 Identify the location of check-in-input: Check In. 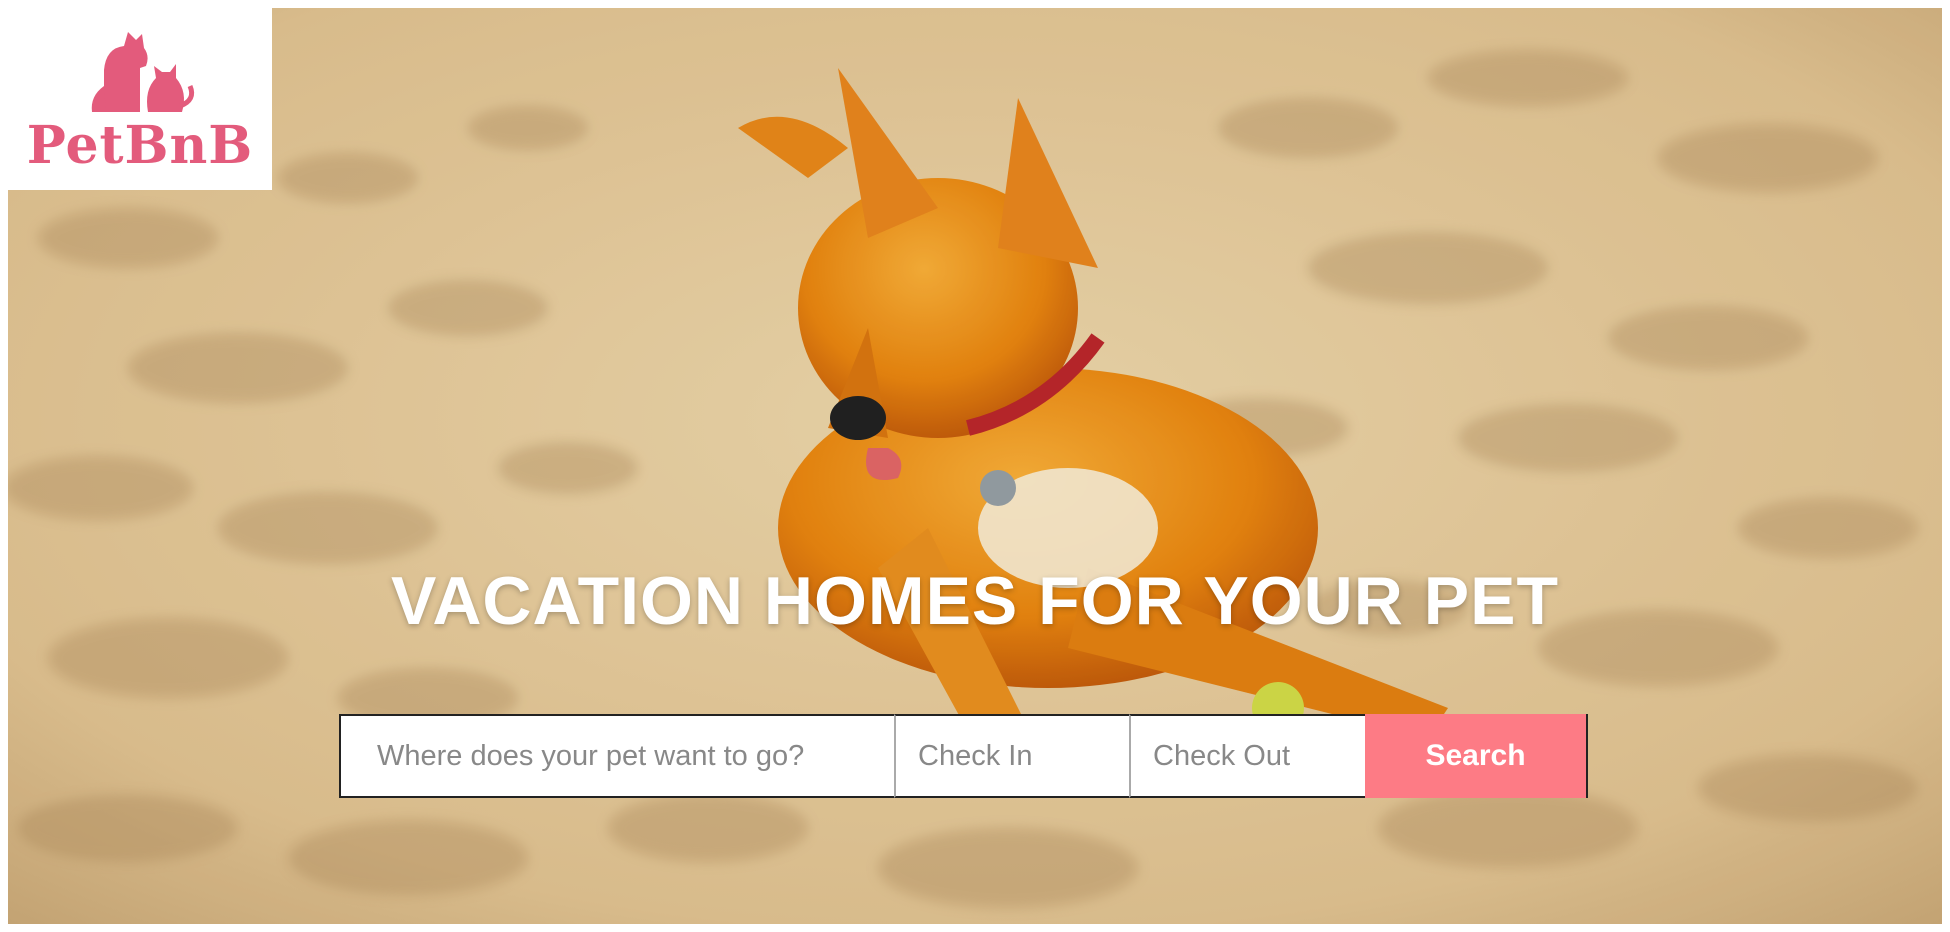
(1011, 756).